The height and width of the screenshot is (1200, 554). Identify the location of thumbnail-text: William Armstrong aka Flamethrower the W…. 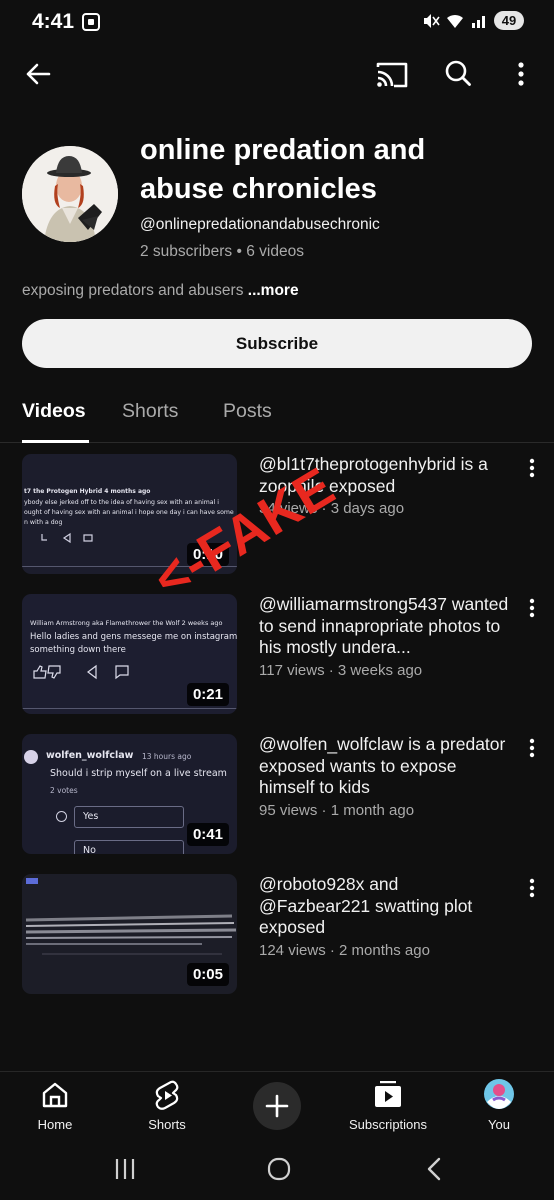
(126, 623).